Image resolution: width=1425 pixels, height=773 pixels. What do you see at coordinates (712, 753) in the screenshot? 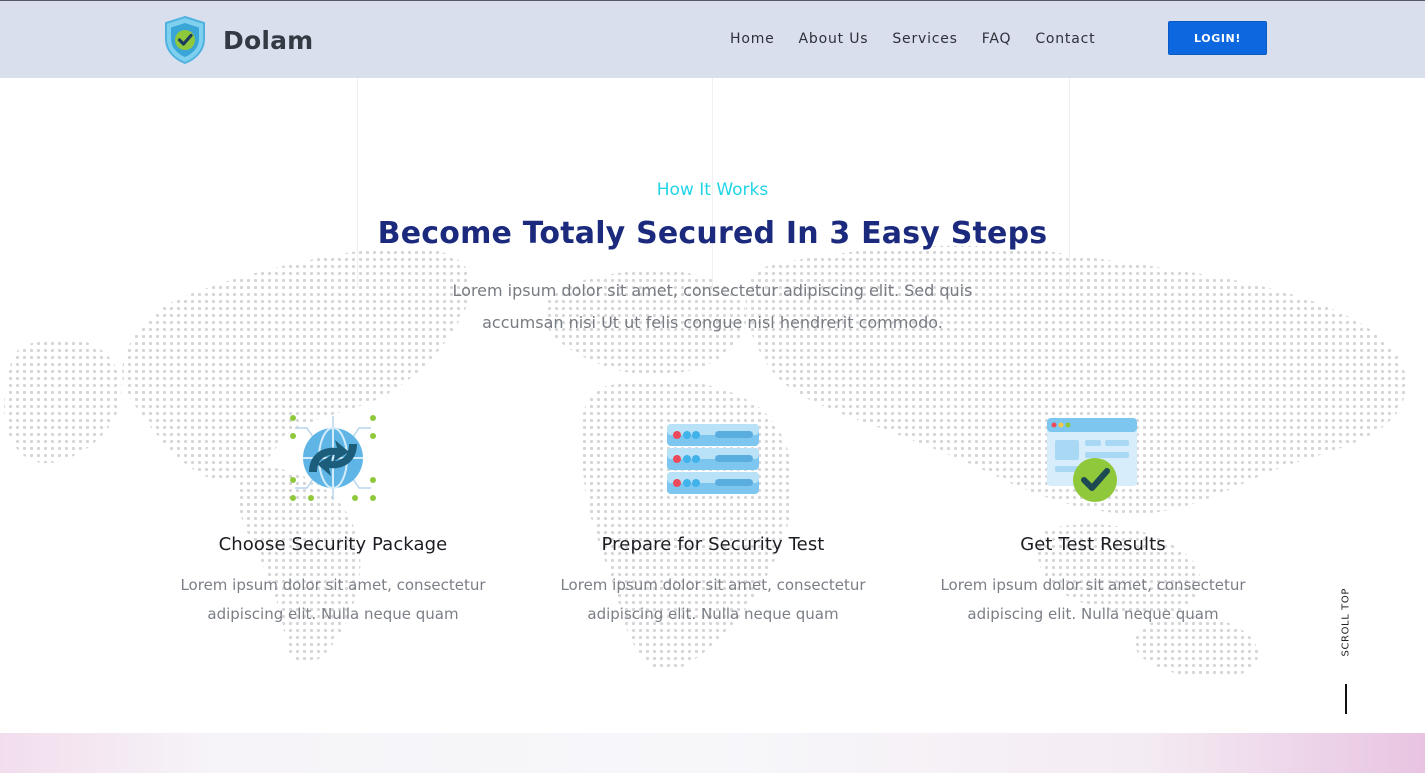
I see `next-section-band` at bounding box center [712, 753].